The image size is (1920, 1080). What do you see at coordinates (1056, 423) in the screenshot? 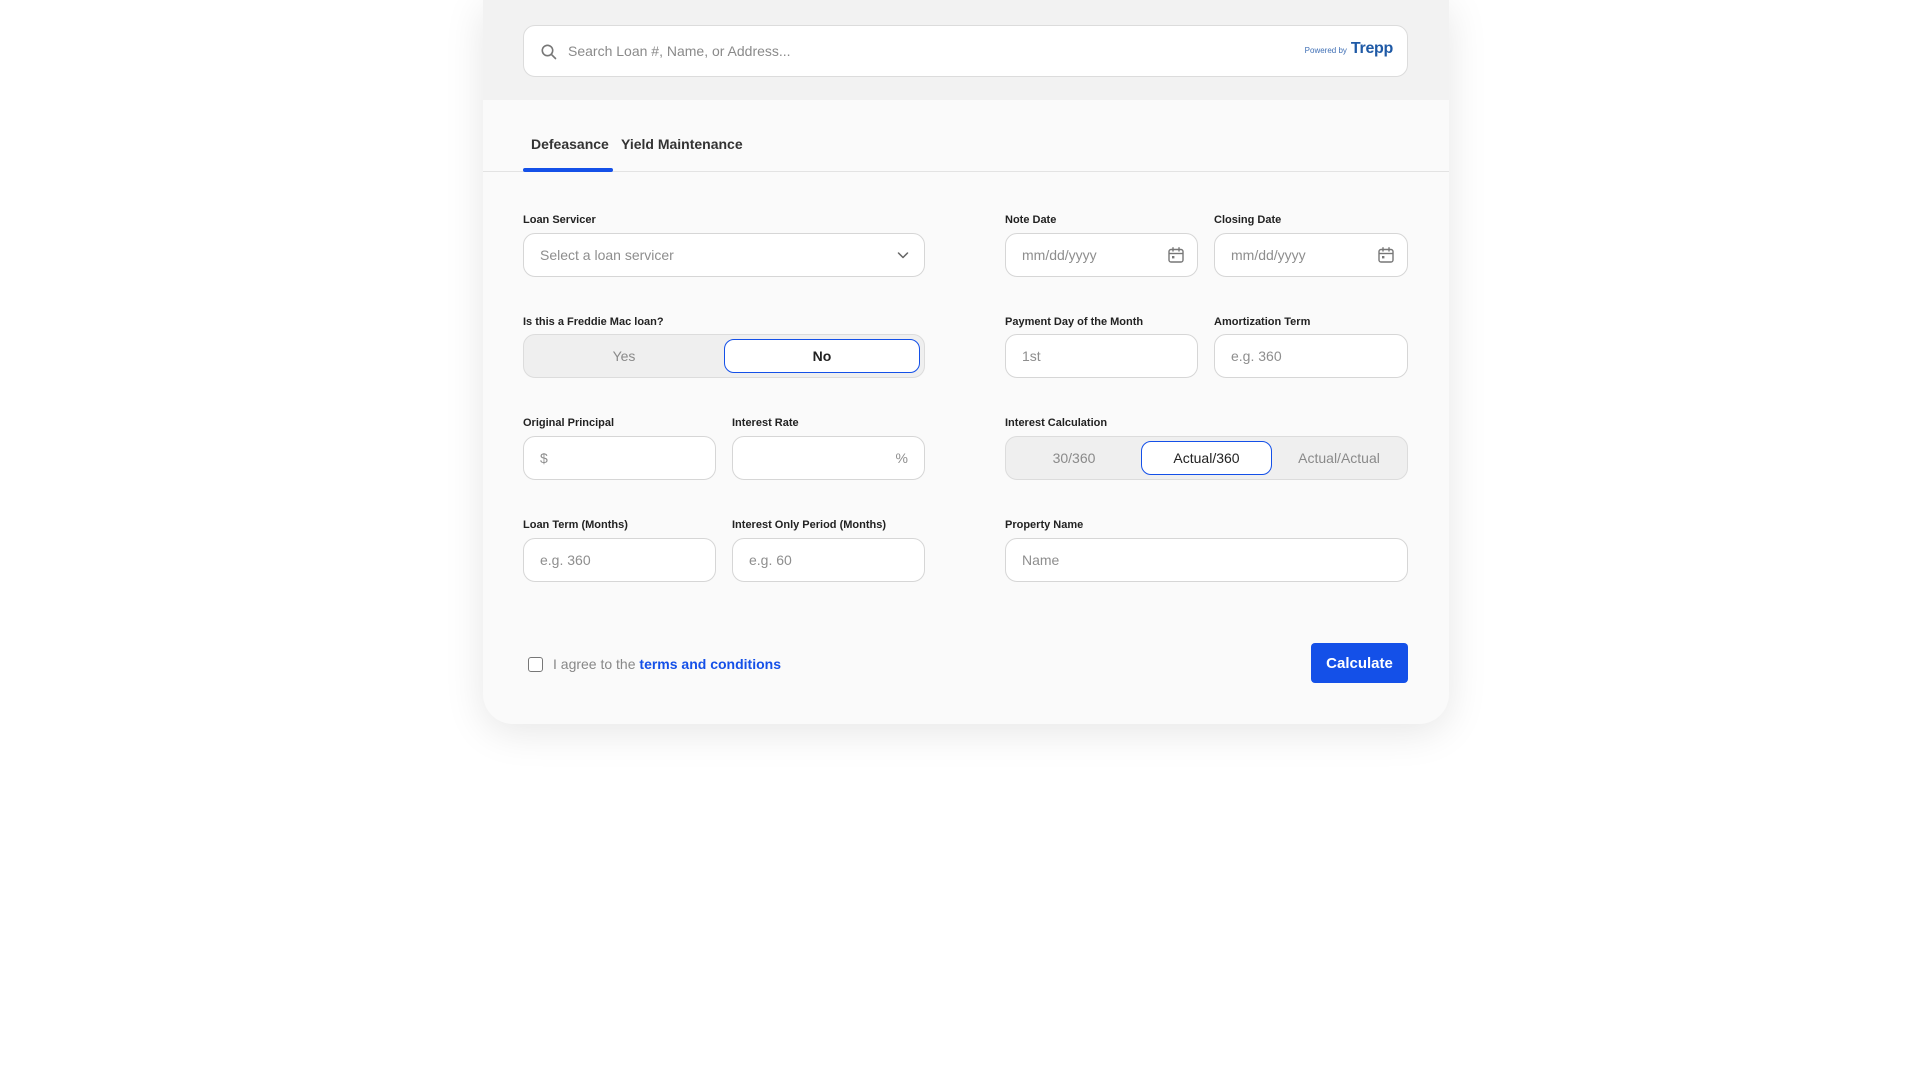
I see `interest-calculation-label: Interest Calculation` at bounding box center [1056, 423].